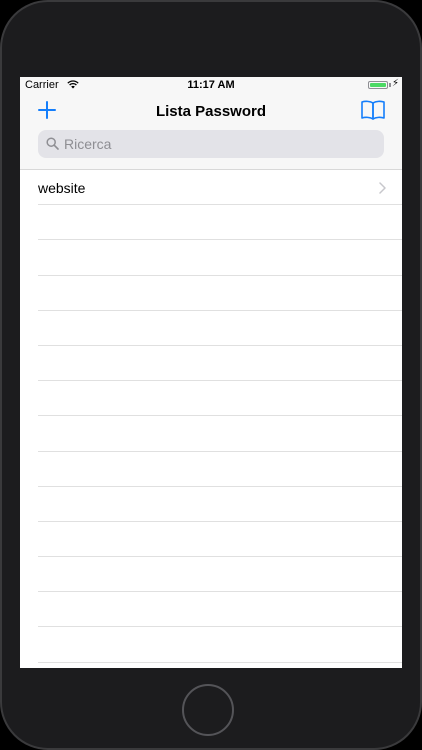 Image resolution: width=422 pixels, height=750 pixels. What do you see at coordinates (219, 144) in the screenshot?
I see `search-input` at bounding box center [219, 144].